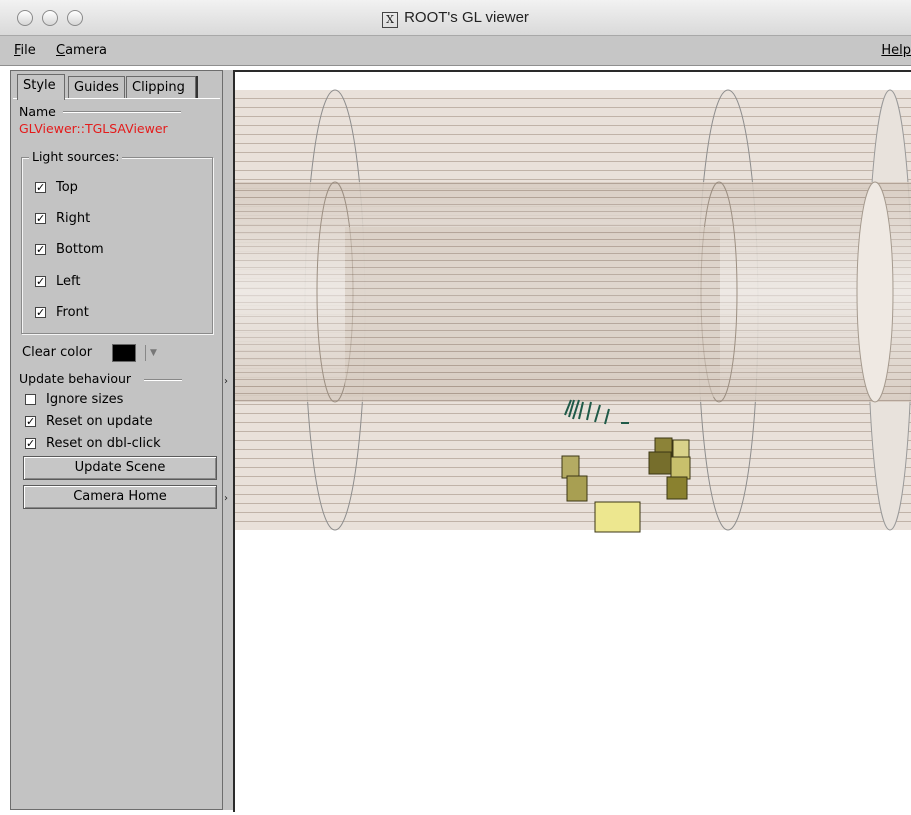  I want to click on menu-camera: Camera, so click(81, 50).